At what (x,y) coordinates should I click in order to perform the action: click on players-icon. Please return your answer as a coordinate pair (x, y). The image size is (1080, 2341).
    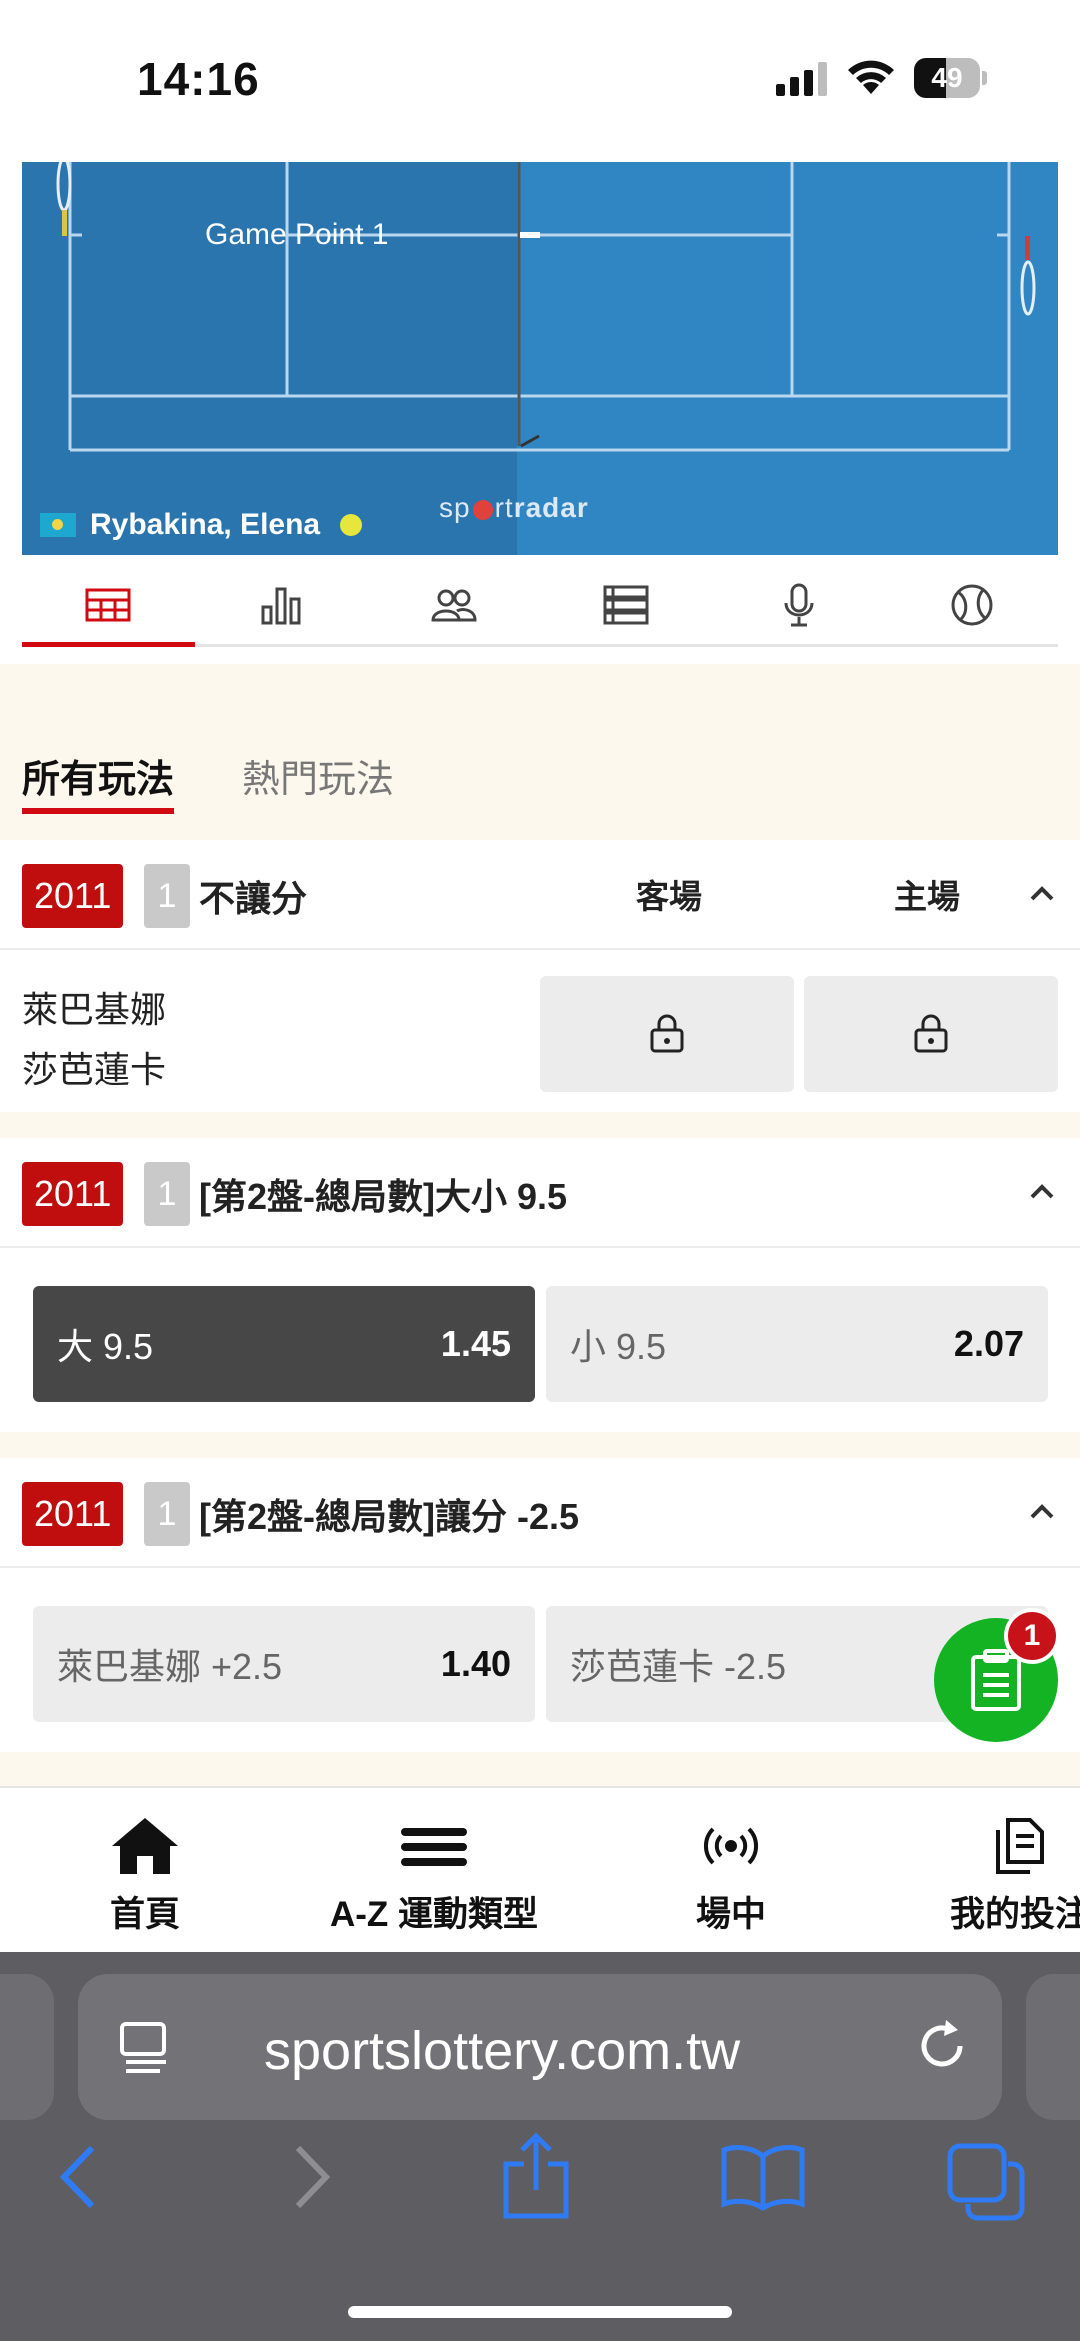
    Looking at the image, I should click on (454, 605).